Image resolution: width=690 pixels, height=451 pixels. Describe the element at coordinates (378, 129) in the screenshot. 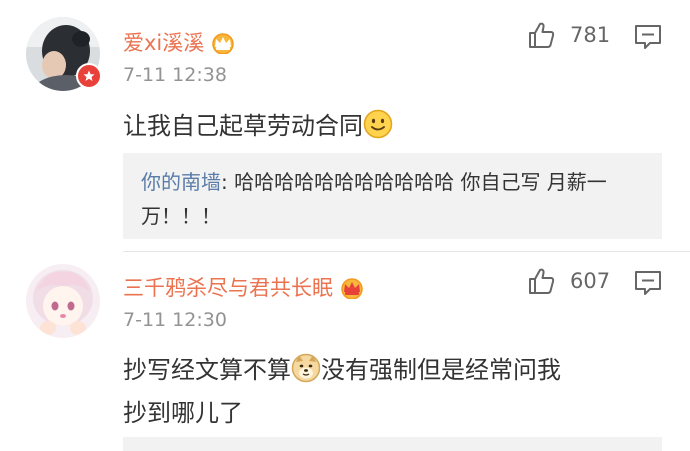

I see `smile-emoji` at that location.